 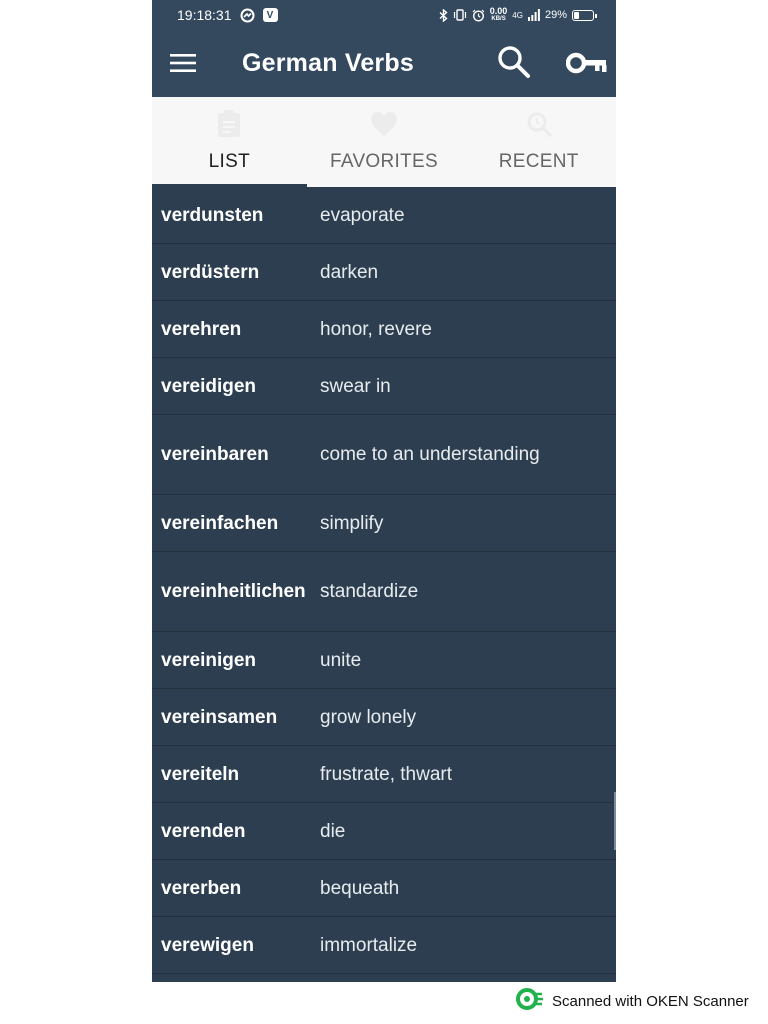 I want to click on net-speed-value: 0.00, so click(x=498, y=11).